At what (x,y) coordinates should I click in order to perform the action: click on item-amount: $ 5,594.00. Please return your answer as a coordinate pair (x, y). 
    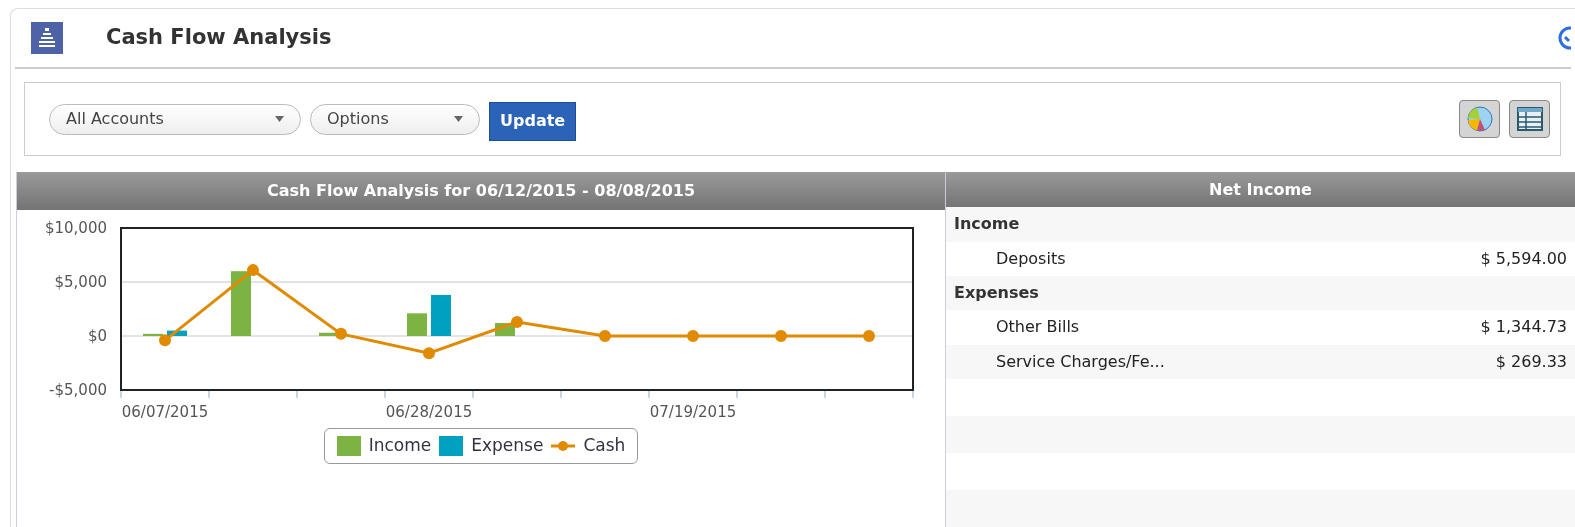
    Looking at the image, I should click on (1523, 258).